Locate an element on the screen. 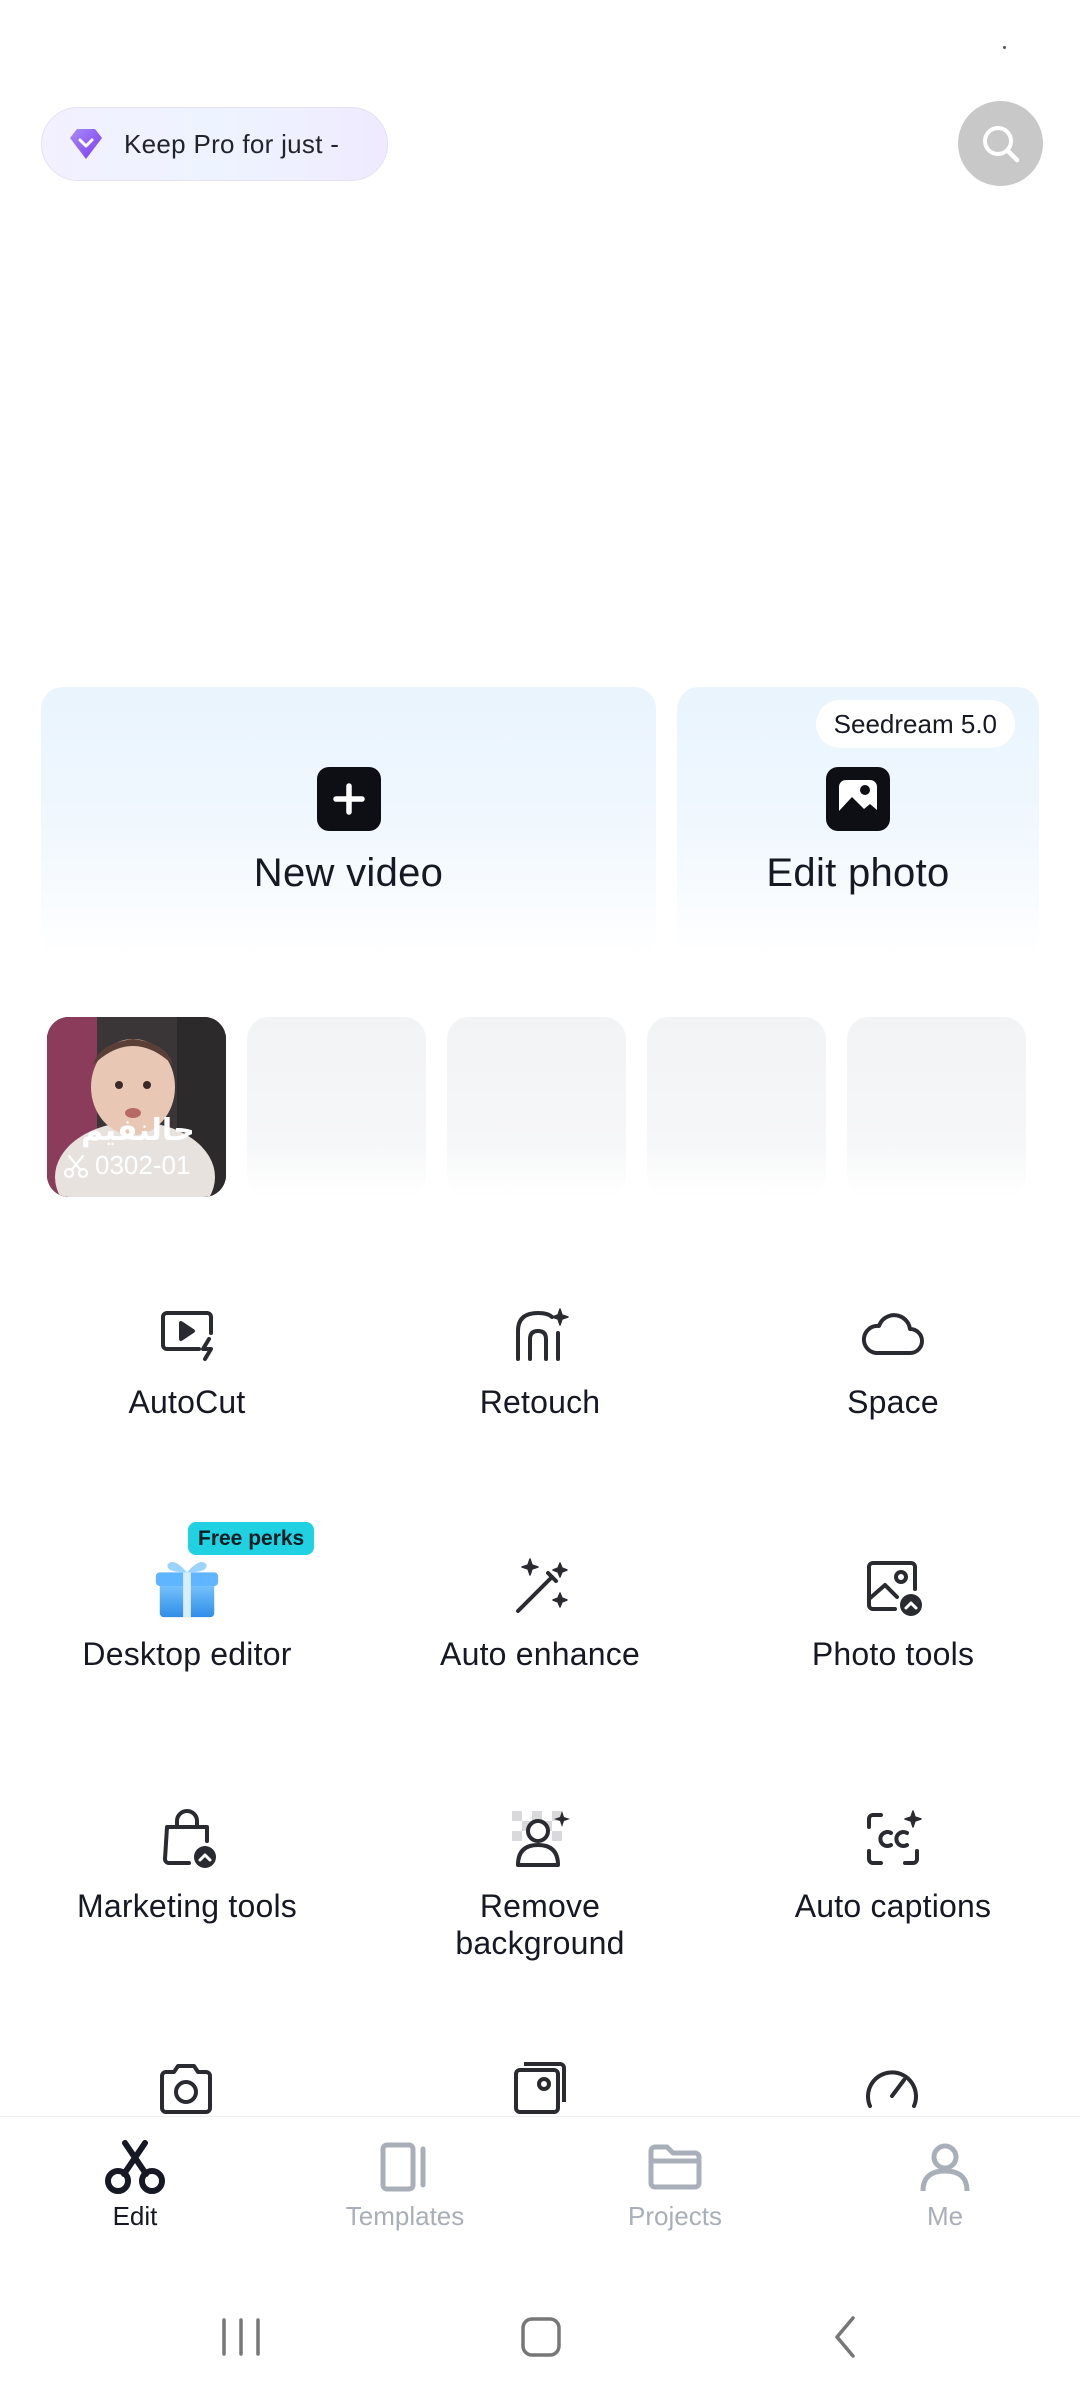  tool-retouch: Retouch is located at coordinates (540, 1360).